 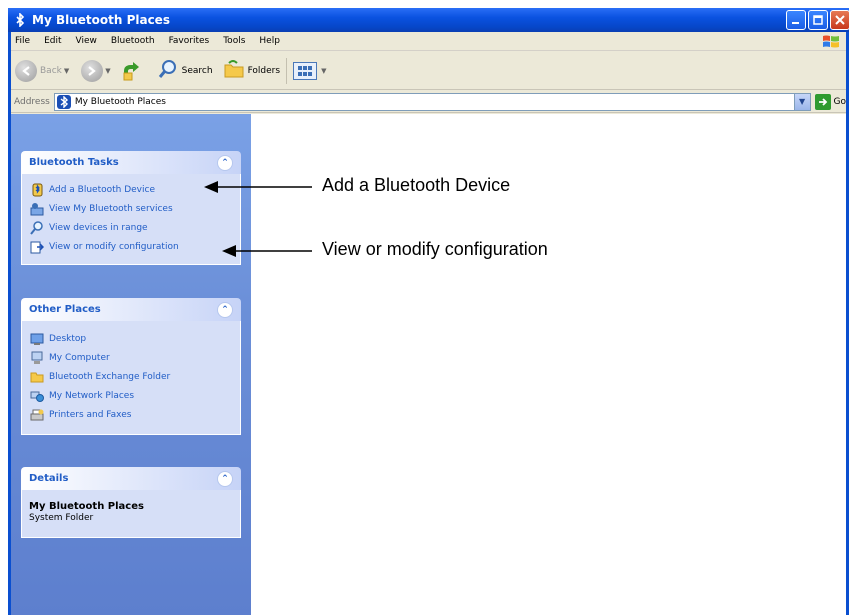 I want to click on callout-arrowhead-modify-config, so click(x=229, y=251).